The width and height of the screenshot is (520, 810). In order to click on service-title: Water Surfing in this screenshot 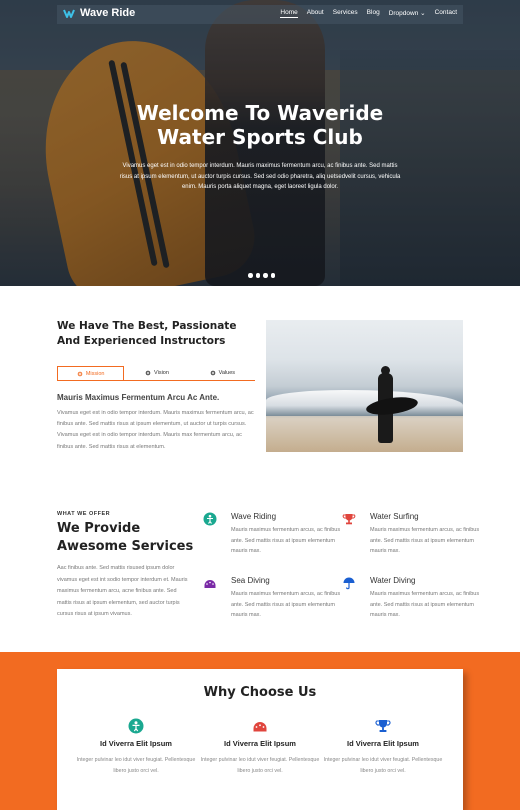, I will do `click(394, 516)`.